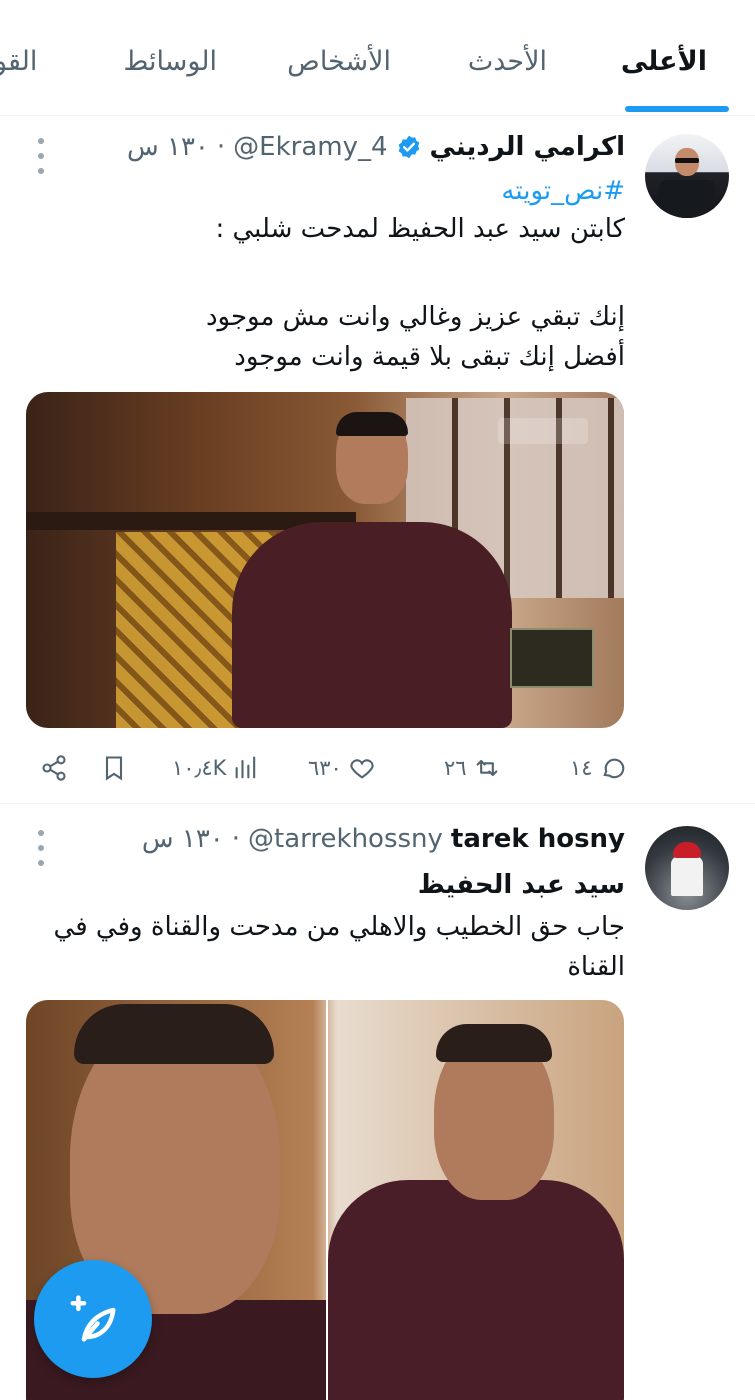  I want to click on tweet-text-line: القناة, so click(596, 967).